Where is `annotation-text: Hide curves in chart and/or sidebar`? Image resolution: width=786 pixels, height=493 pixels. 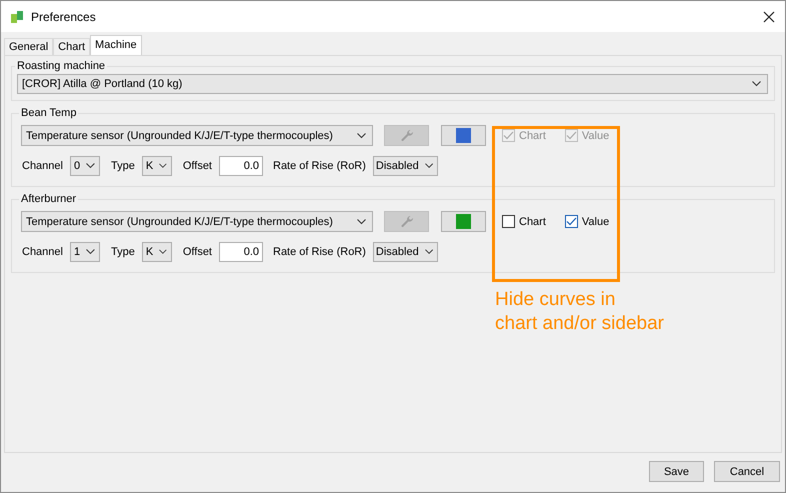
annotation-text: Hide curves in chart and/or sidebar is located at coordinates (579, 312).